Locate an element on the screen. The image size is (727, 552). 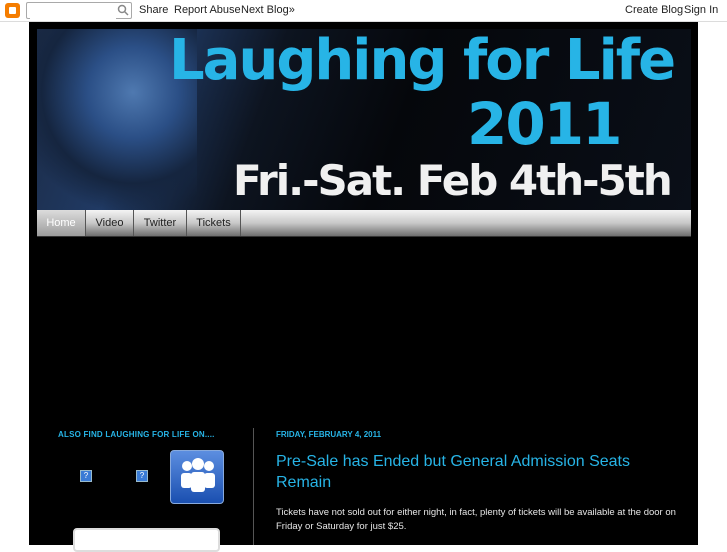
column-divider is located at coordinates (253, 486).